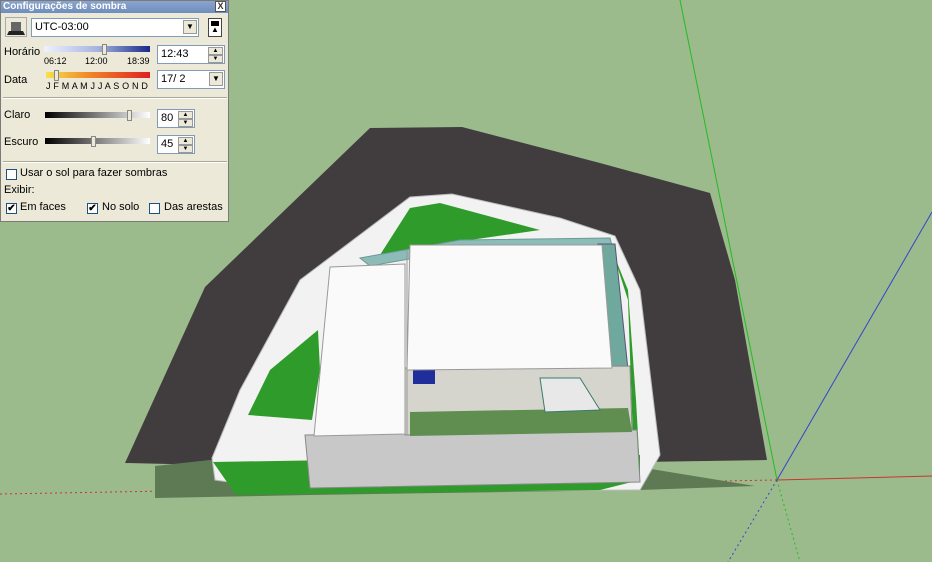 This screenshot has height=562, width=932. I want to click on date-select: 17/ 2 ▼, so click(191, 79).